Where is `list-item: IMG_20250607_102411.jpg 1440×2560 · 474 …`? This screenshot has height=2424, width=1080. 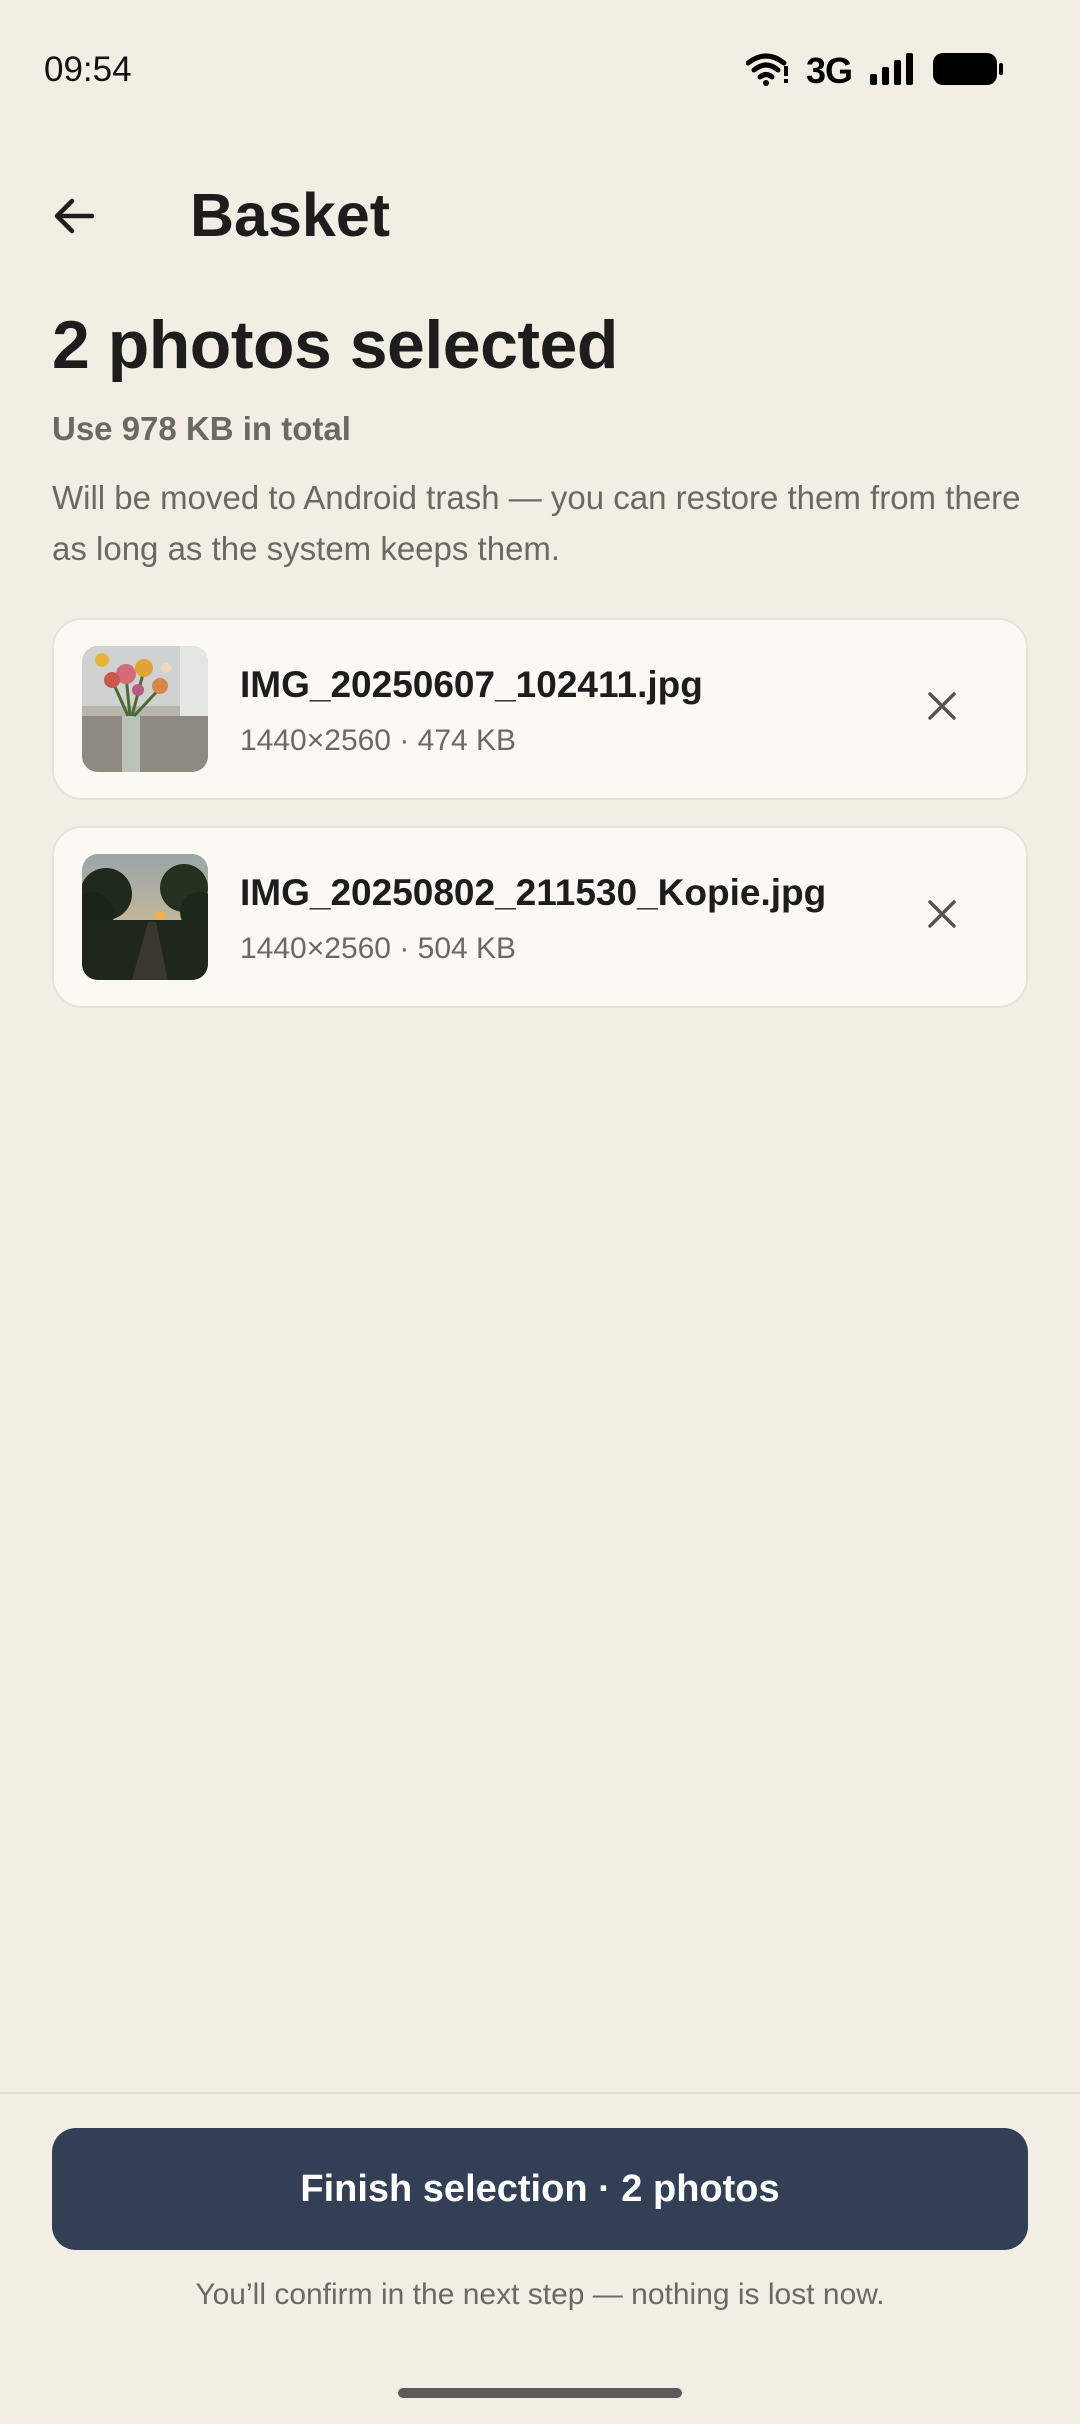
list-item: IMG_20250607_102411.jpg 1440×2560 · 474 … is located at coordinates (540, 709).